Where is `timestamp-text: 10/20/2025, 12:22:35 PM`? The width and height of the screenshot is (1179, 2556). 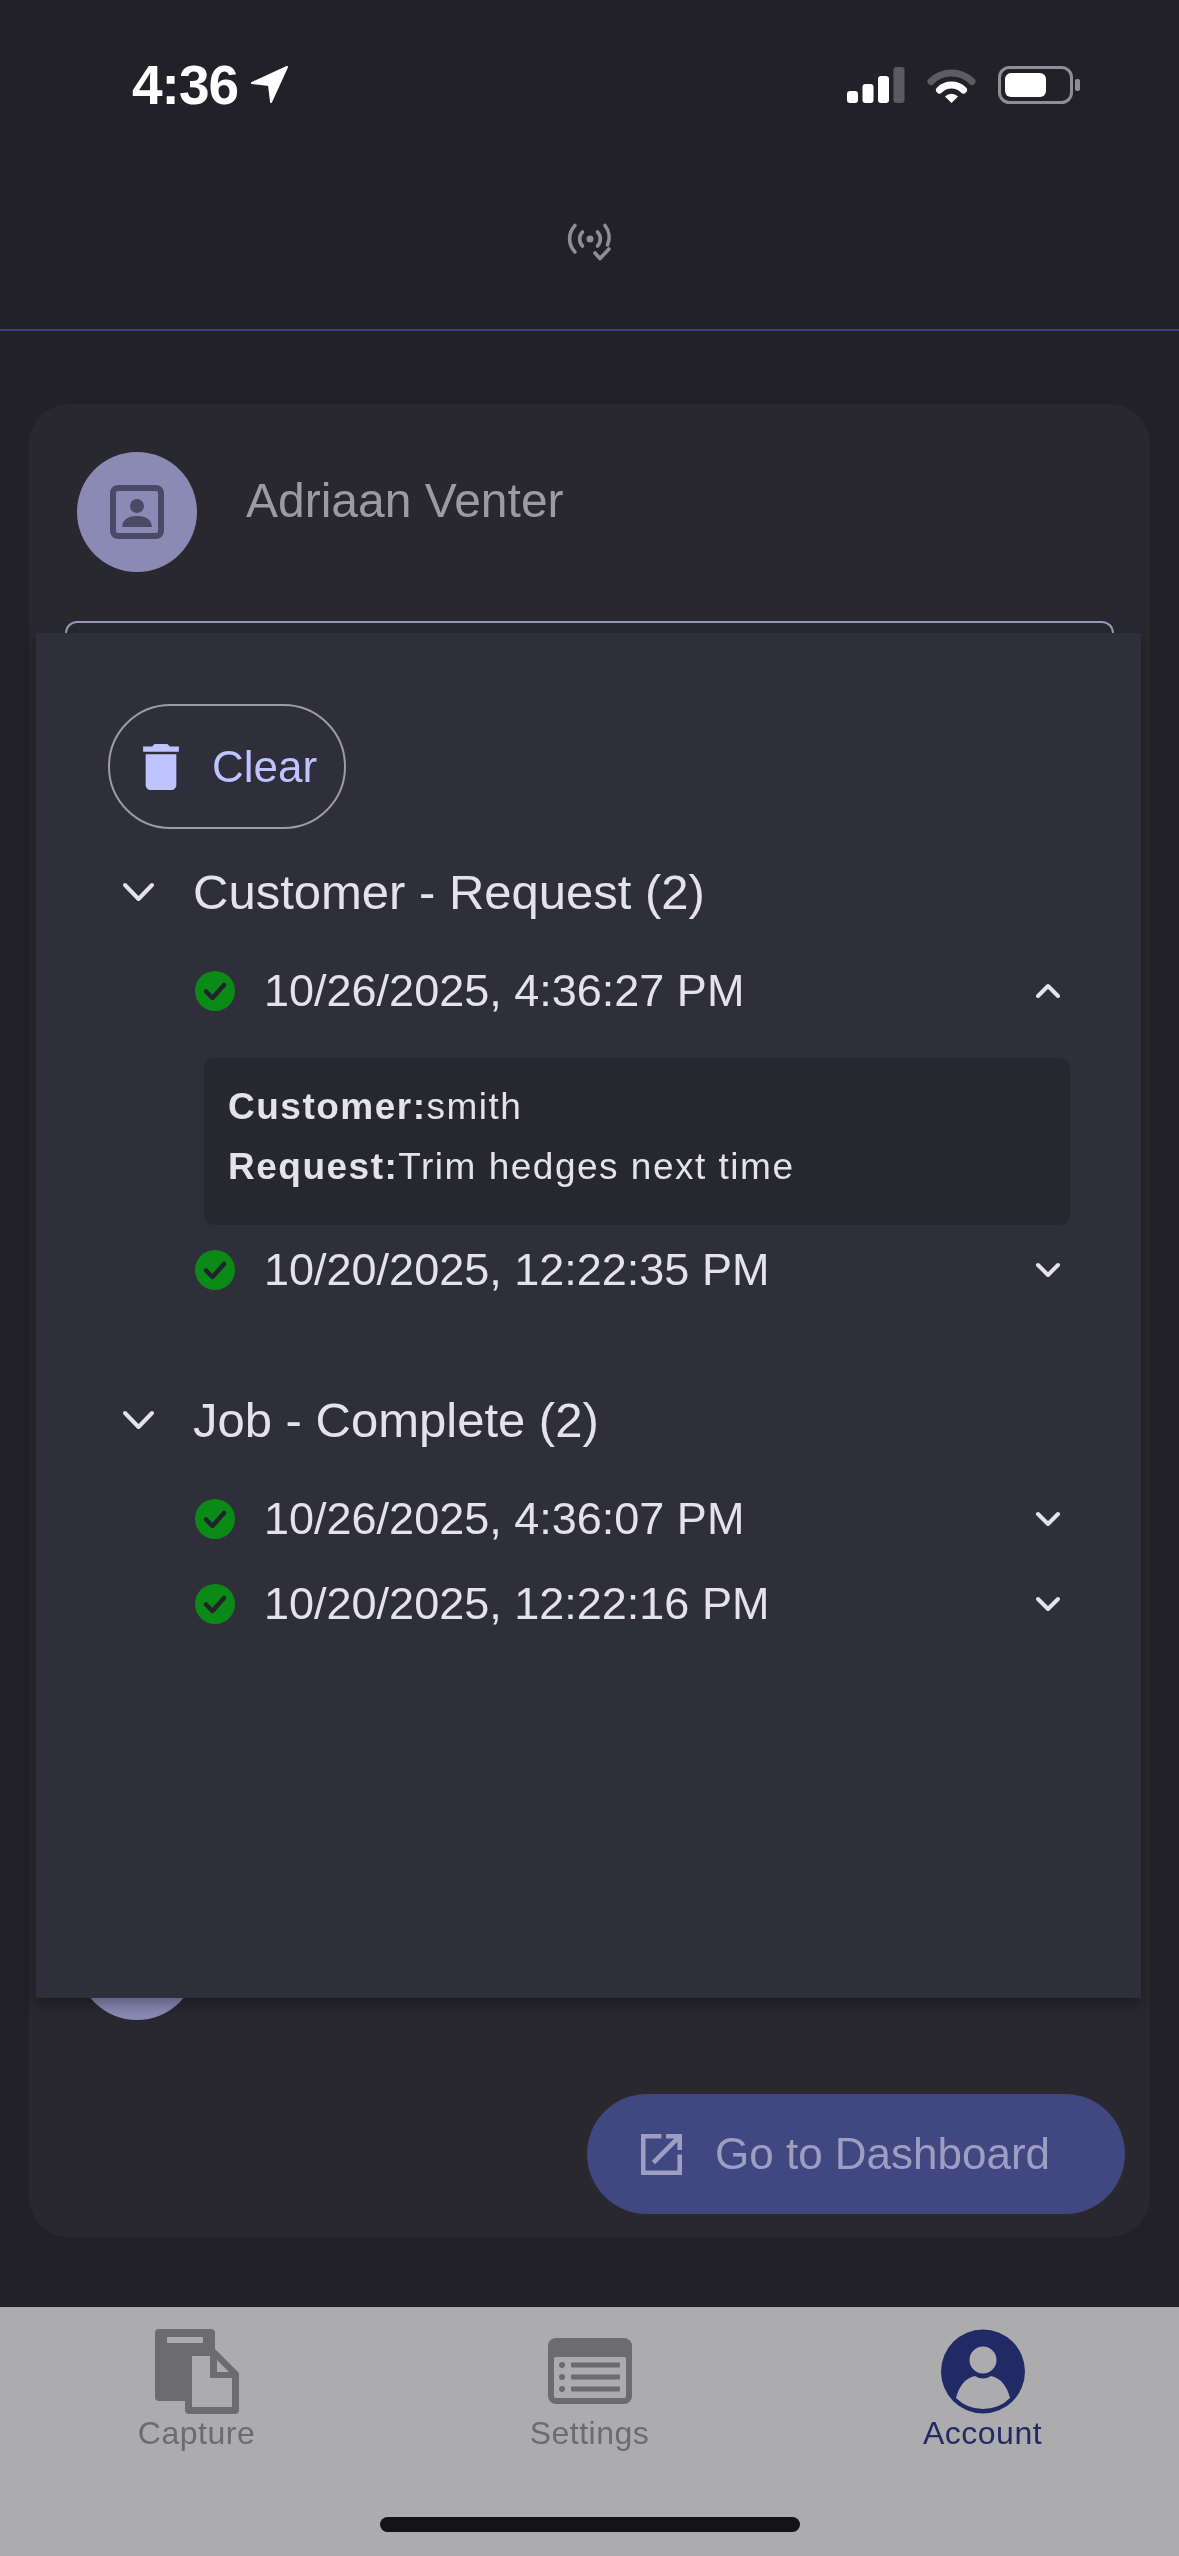
timestamp-text: 10/20/2025, 12:22:35 PM is located at coordinates (517, 1269).